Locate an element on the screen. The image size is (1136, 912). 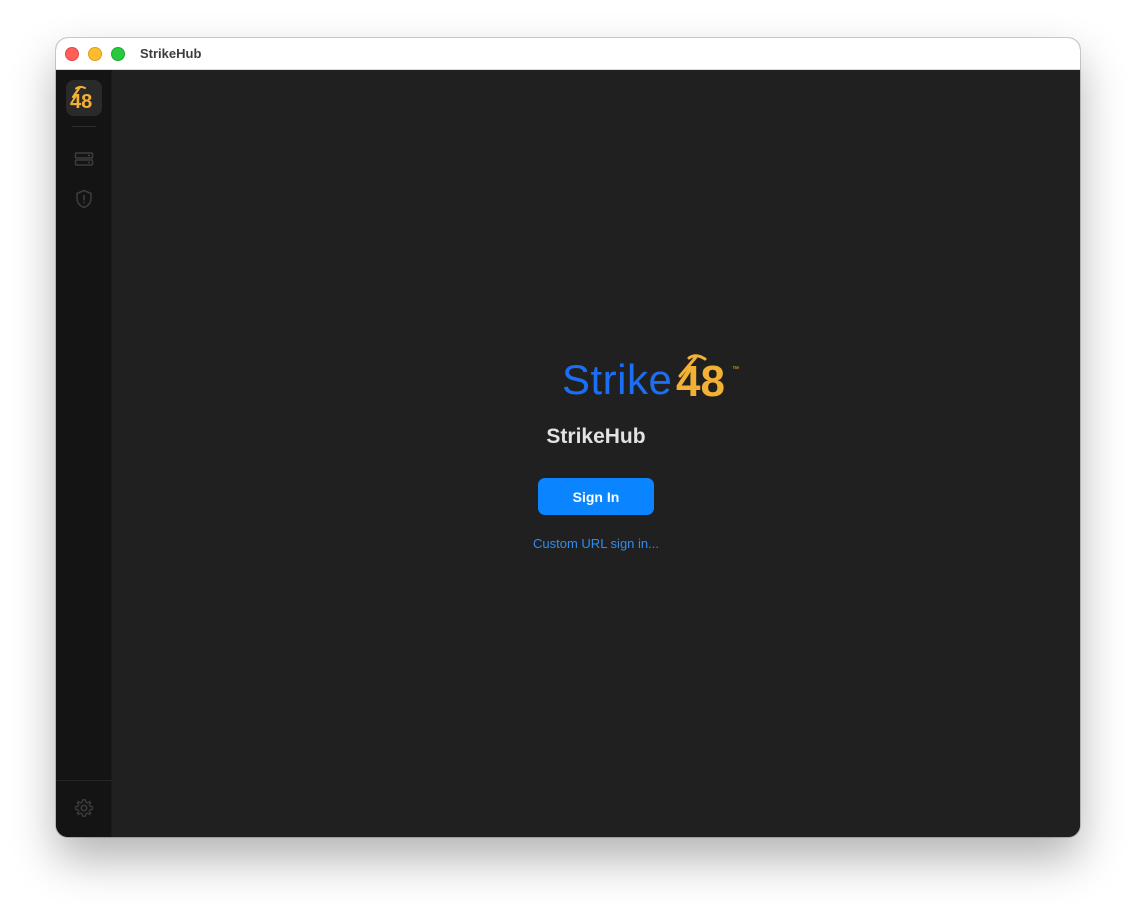
close-window-button is located at coordinates (72, 54).